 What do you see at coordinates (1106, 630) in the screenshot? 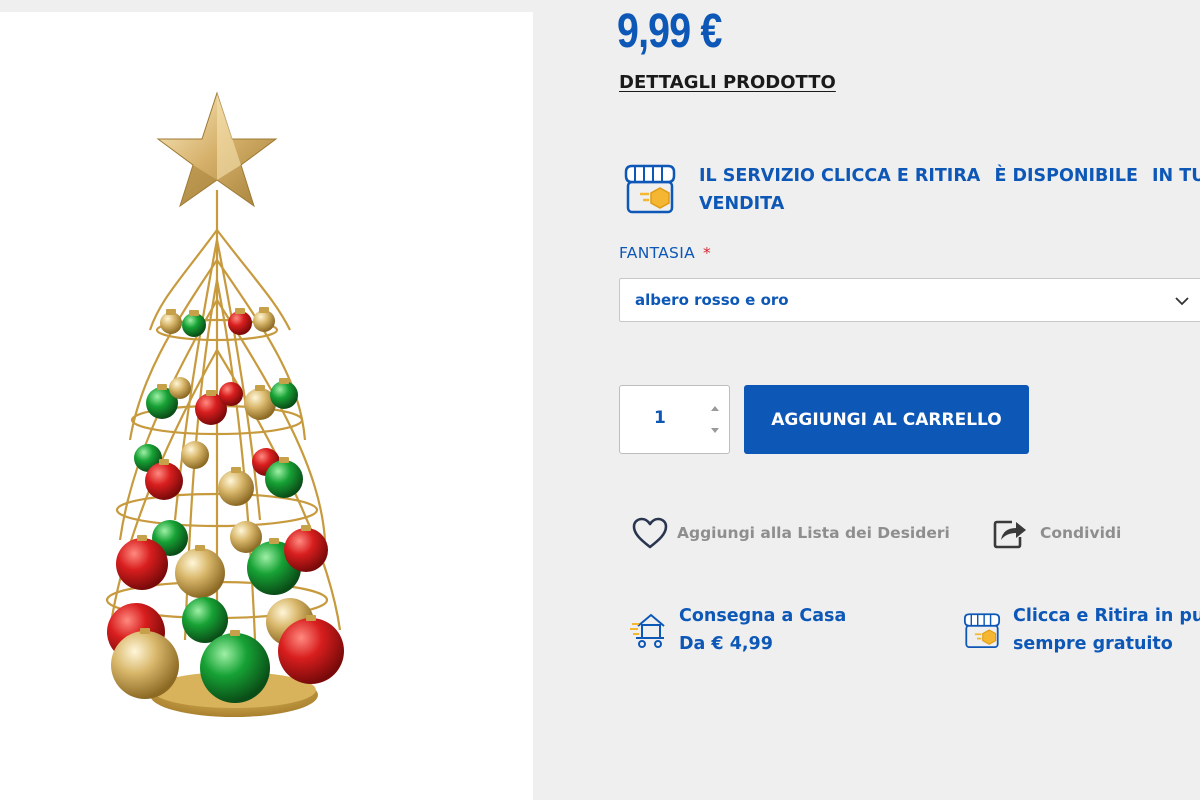
I see `store-pickup-info: Clicca e Ritira in pu sempre gratuito` at bounding box center [1106, 630].